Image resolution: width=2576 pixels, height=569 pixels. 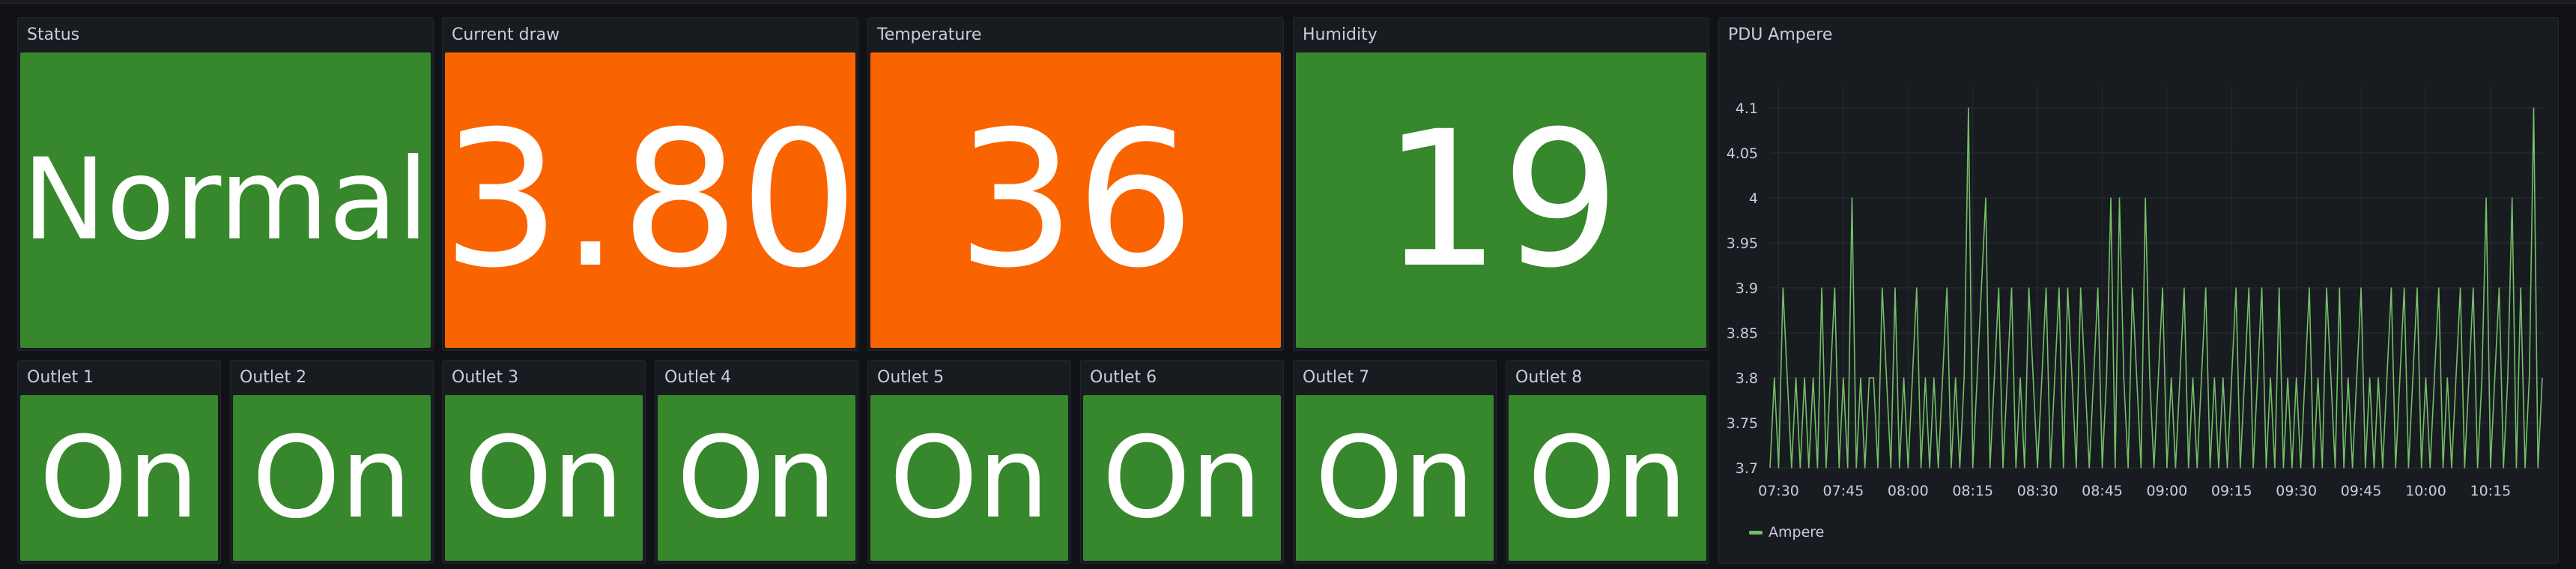 I want to click on y-tick-label: 3.75, so click(x=1742, y=423).